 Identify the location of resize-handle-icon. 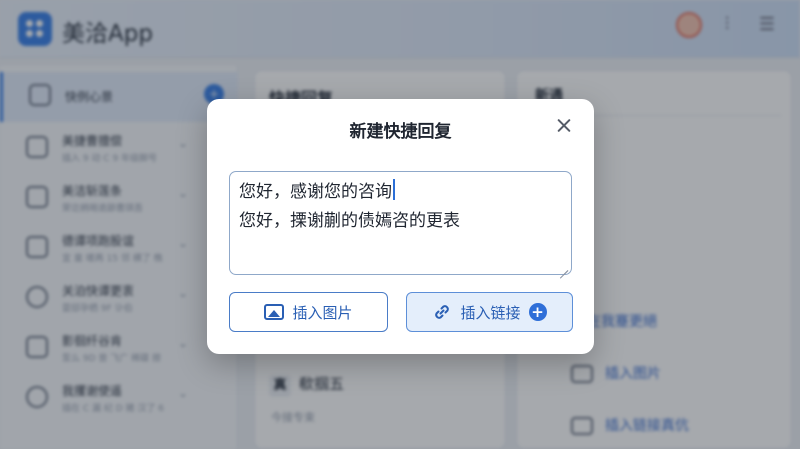
(563, 266).